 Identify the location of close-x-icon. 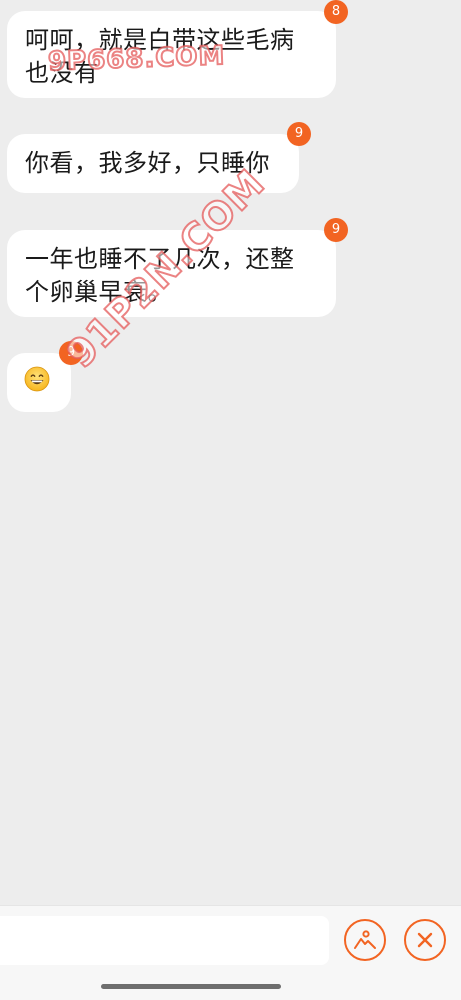
(425, 940).